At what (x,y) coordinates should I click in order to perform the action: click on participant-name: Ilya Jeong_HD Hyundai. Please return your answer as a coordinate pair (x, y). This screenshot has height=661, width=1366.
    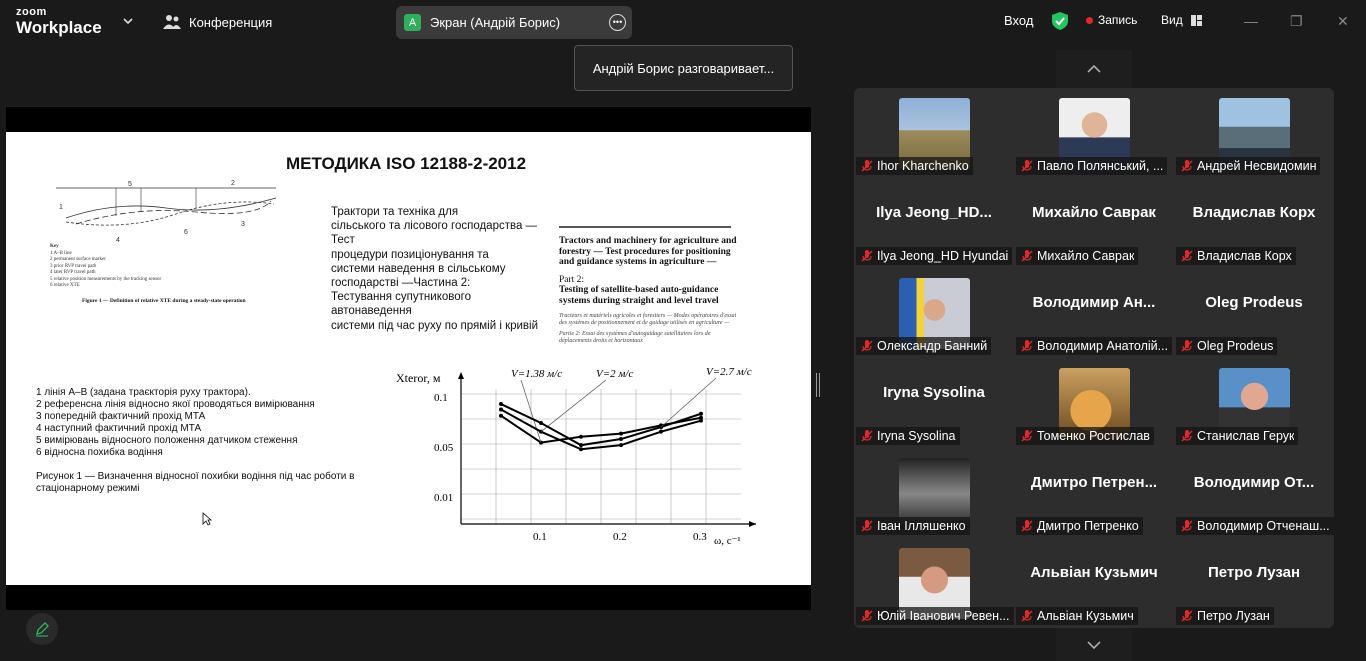
    Looking at the image, I should click on (943, 256).